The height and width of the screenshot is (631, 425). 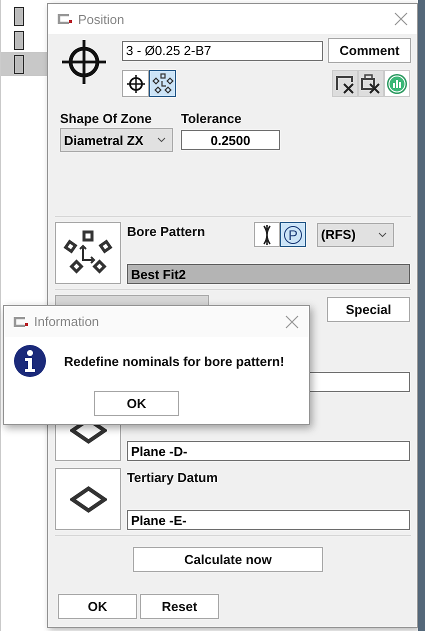 What do you see at coordinates (222, 50) in the screenshot?
I see `feature-name-field: 3 - Ø0.25 2-B7` at bounding box center [222, 50].